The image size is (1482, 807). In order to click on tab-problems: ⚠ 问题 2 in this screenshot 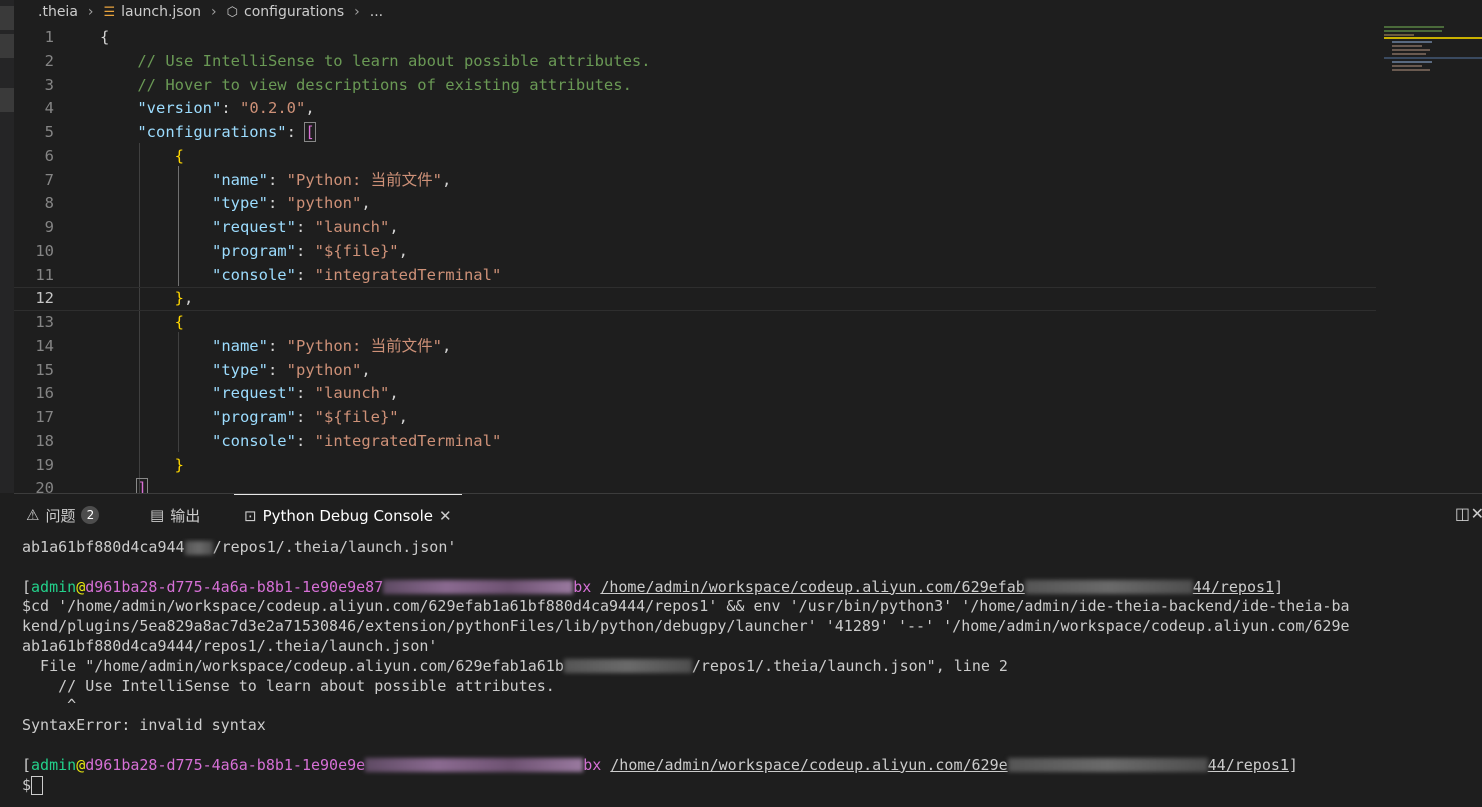, I will do `click(63, 515)`.